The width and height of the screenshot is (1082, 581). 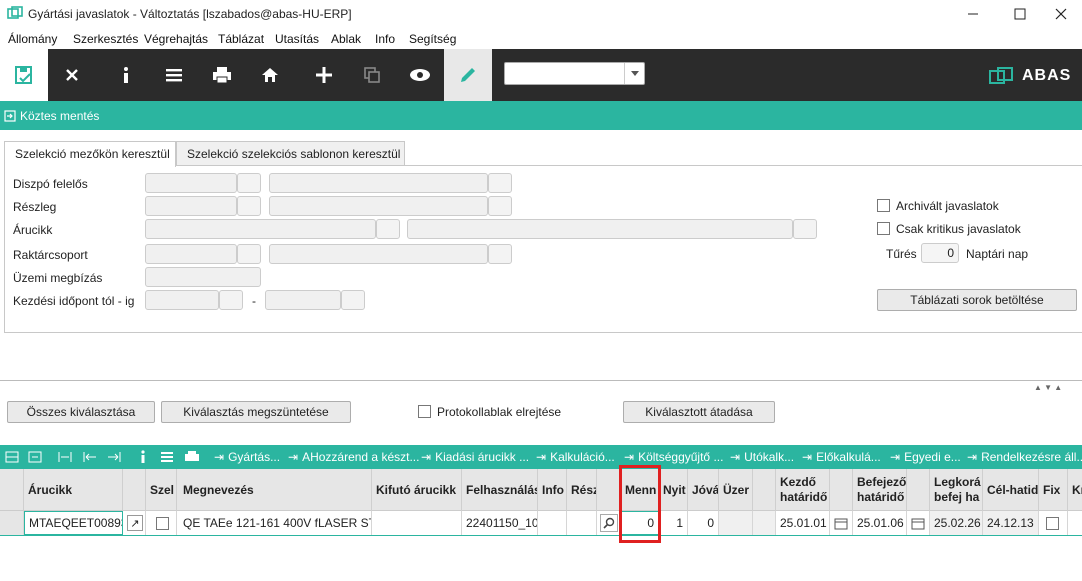 I want to click on home-icon, so click(x=270, y=75).